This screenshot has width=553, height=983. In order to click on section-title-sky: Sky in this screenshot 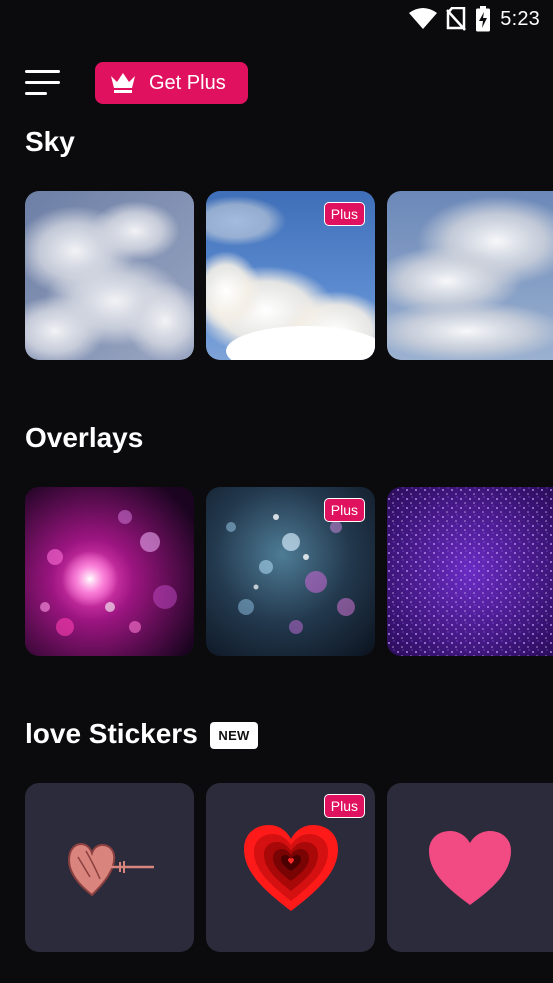, I will do `click(50, 141)`.